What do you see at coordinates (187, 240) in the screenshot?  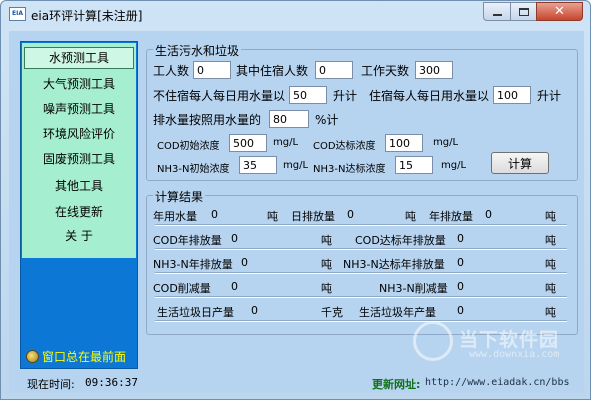 I see `cod-annual-label: COD年排放量` at bounding box center [187, 240].